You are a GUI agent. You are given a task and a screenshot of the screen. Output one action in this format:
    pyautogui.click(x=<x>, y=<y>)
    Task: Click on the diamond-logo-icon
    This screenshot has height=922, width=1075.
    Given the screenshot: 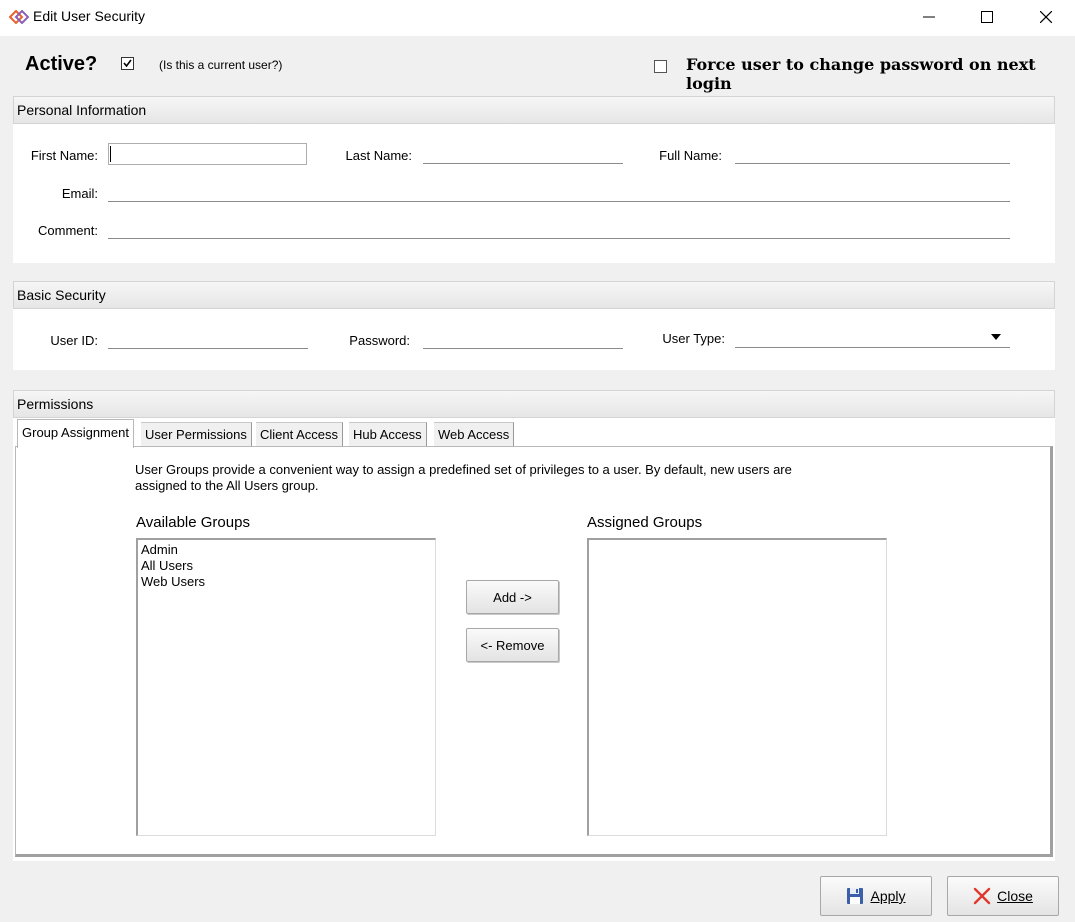 What is the action you would take?
    pyautogui.click(x=19, y=17)
    